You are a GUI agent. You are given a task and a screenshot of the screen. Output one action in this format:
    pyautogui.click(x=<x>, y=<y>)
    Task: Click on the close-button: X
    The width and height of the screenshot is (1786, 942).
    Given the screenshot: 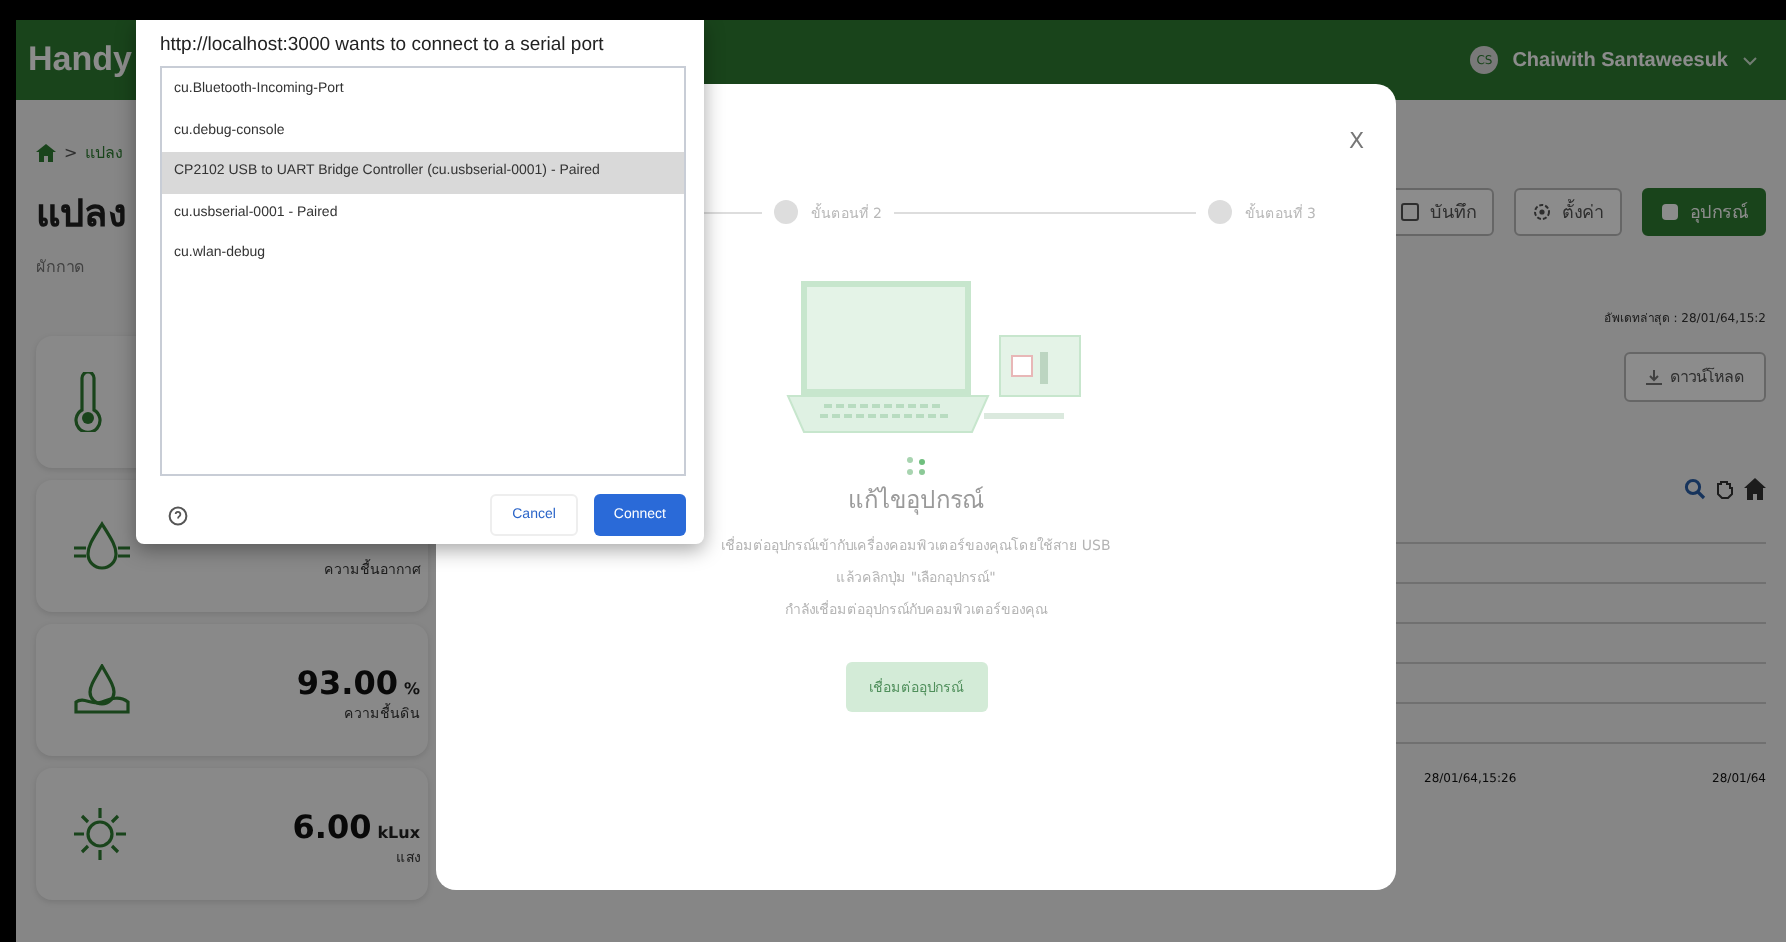 What is the action you would take?
    pyautogui.click(x=1356, y=141)
    